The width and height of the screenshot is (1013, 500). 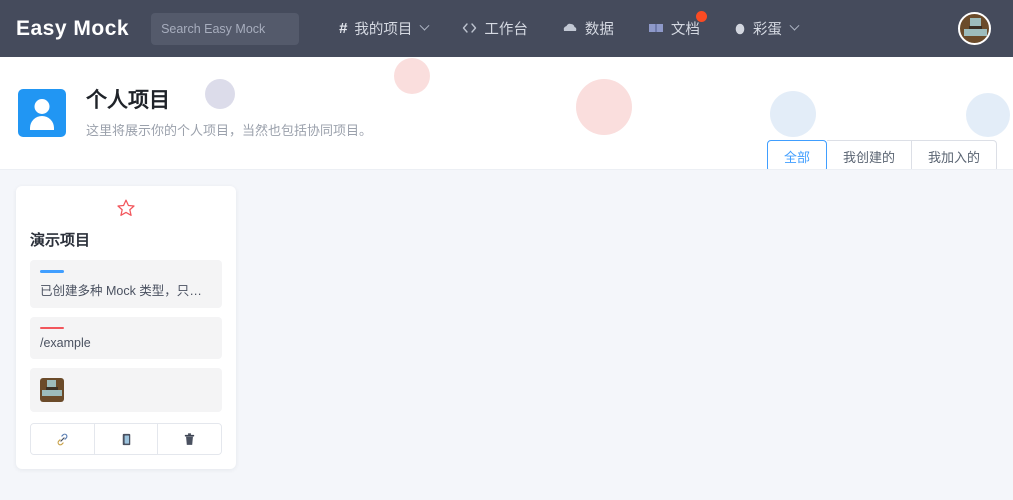 I want to click on project-members-block, so click(x=126, y=390).